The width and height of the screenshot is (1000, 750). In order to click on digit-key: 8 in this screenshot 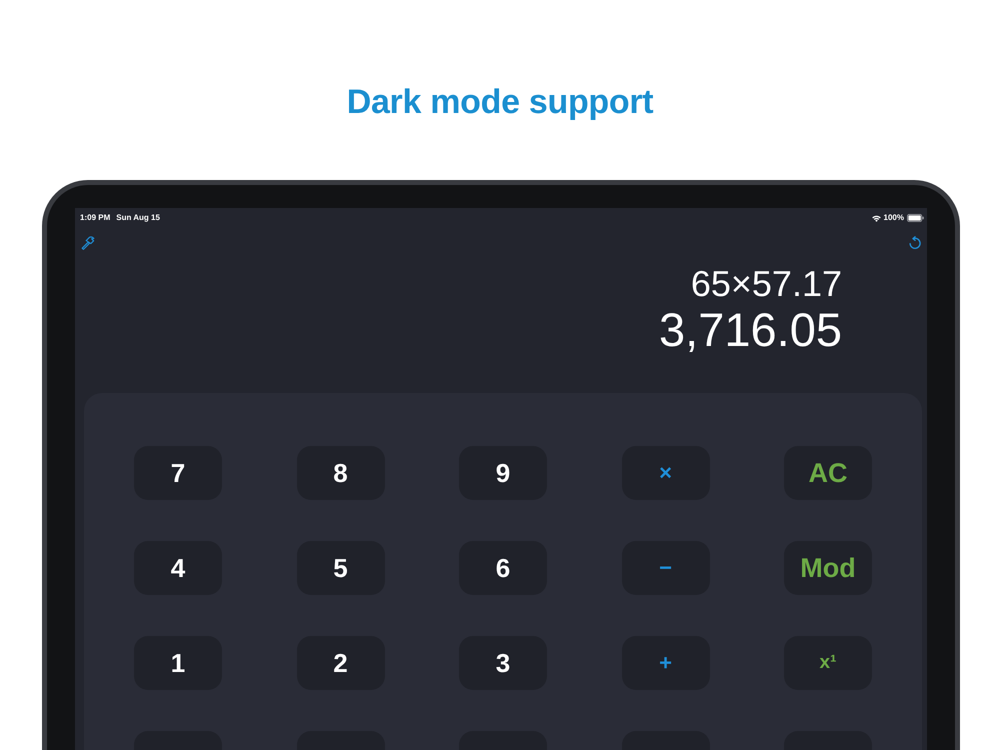, I will do `click(340, 473)`.